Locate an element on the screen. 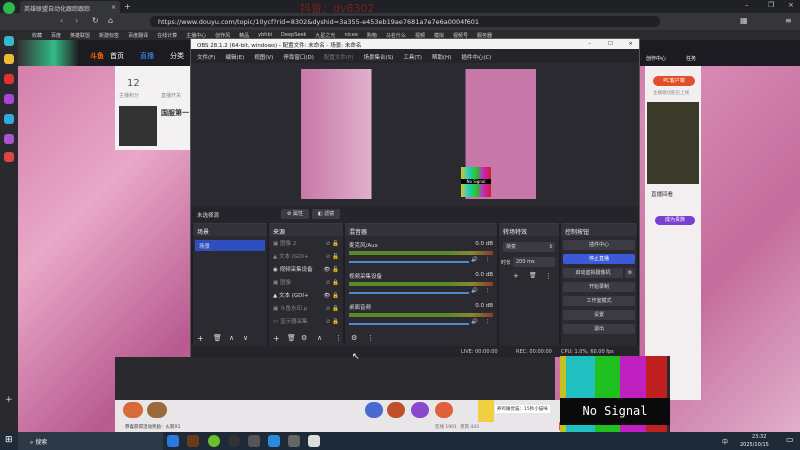 Image resolution: width=800 pixels, height=450 pixels. clock-time: 23:32 is located at coordinates (759, 437).